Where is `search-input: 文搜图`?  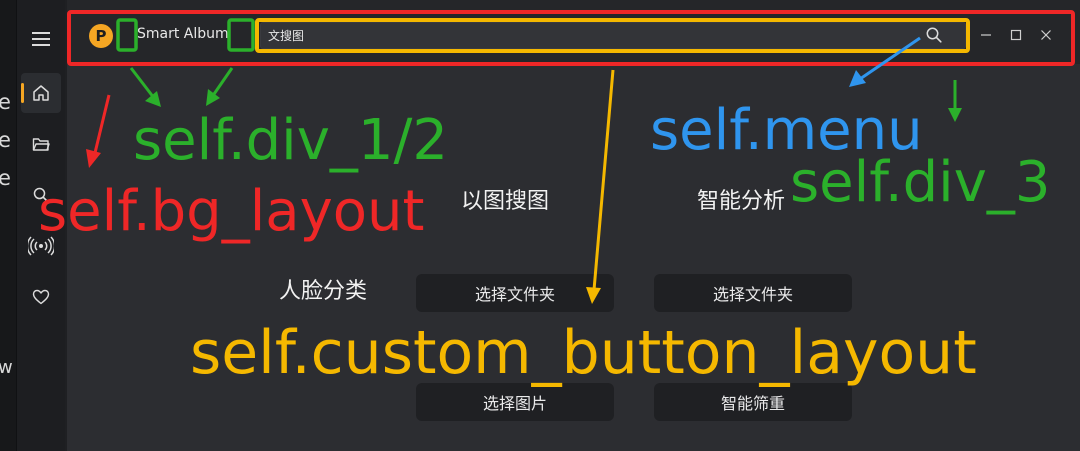 search-input: 文搜图 is located at coordinates (613, 35).